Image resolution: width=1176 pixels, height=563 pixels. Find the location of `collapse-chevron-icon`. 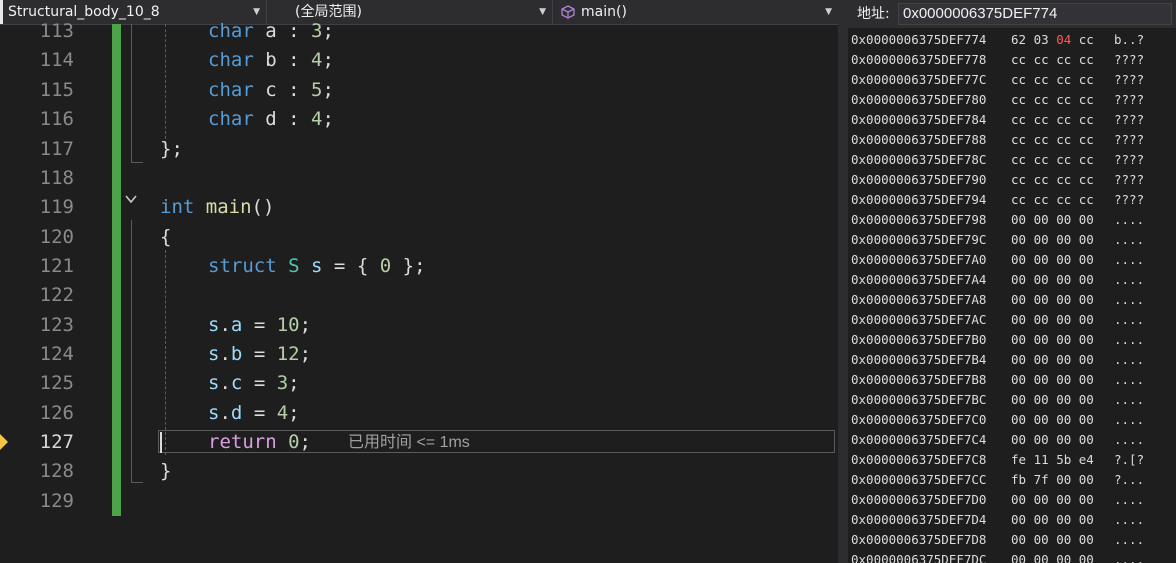

collapse-chevron-icon is located at coordinates (131, 199).